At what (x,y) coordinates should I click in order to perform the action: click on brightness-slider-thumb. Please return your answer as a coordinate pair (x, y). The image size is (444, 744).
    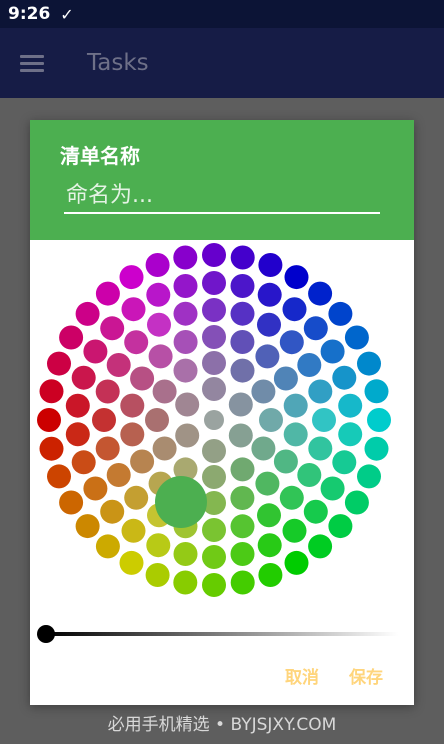
    Looking at the image, I should click on (46, 634).